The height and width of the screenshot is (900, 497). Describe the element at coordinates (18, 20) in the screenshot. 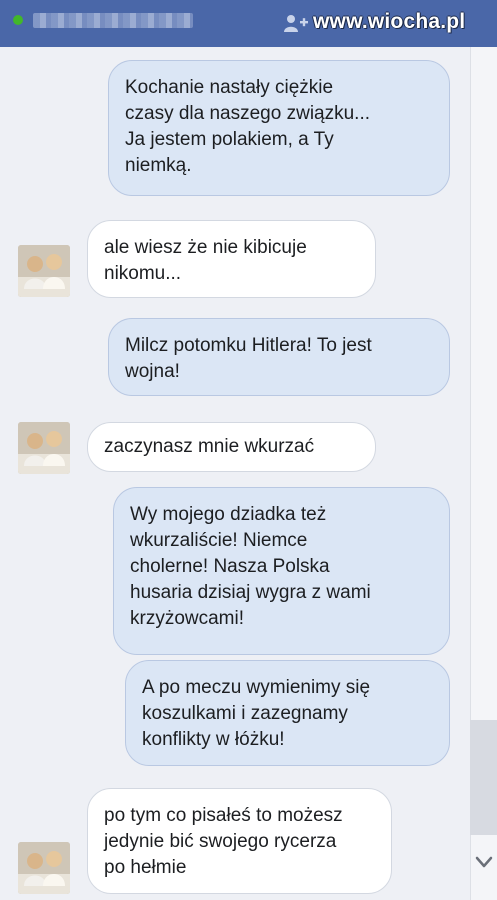

I see `online-dot-icon` at that location.